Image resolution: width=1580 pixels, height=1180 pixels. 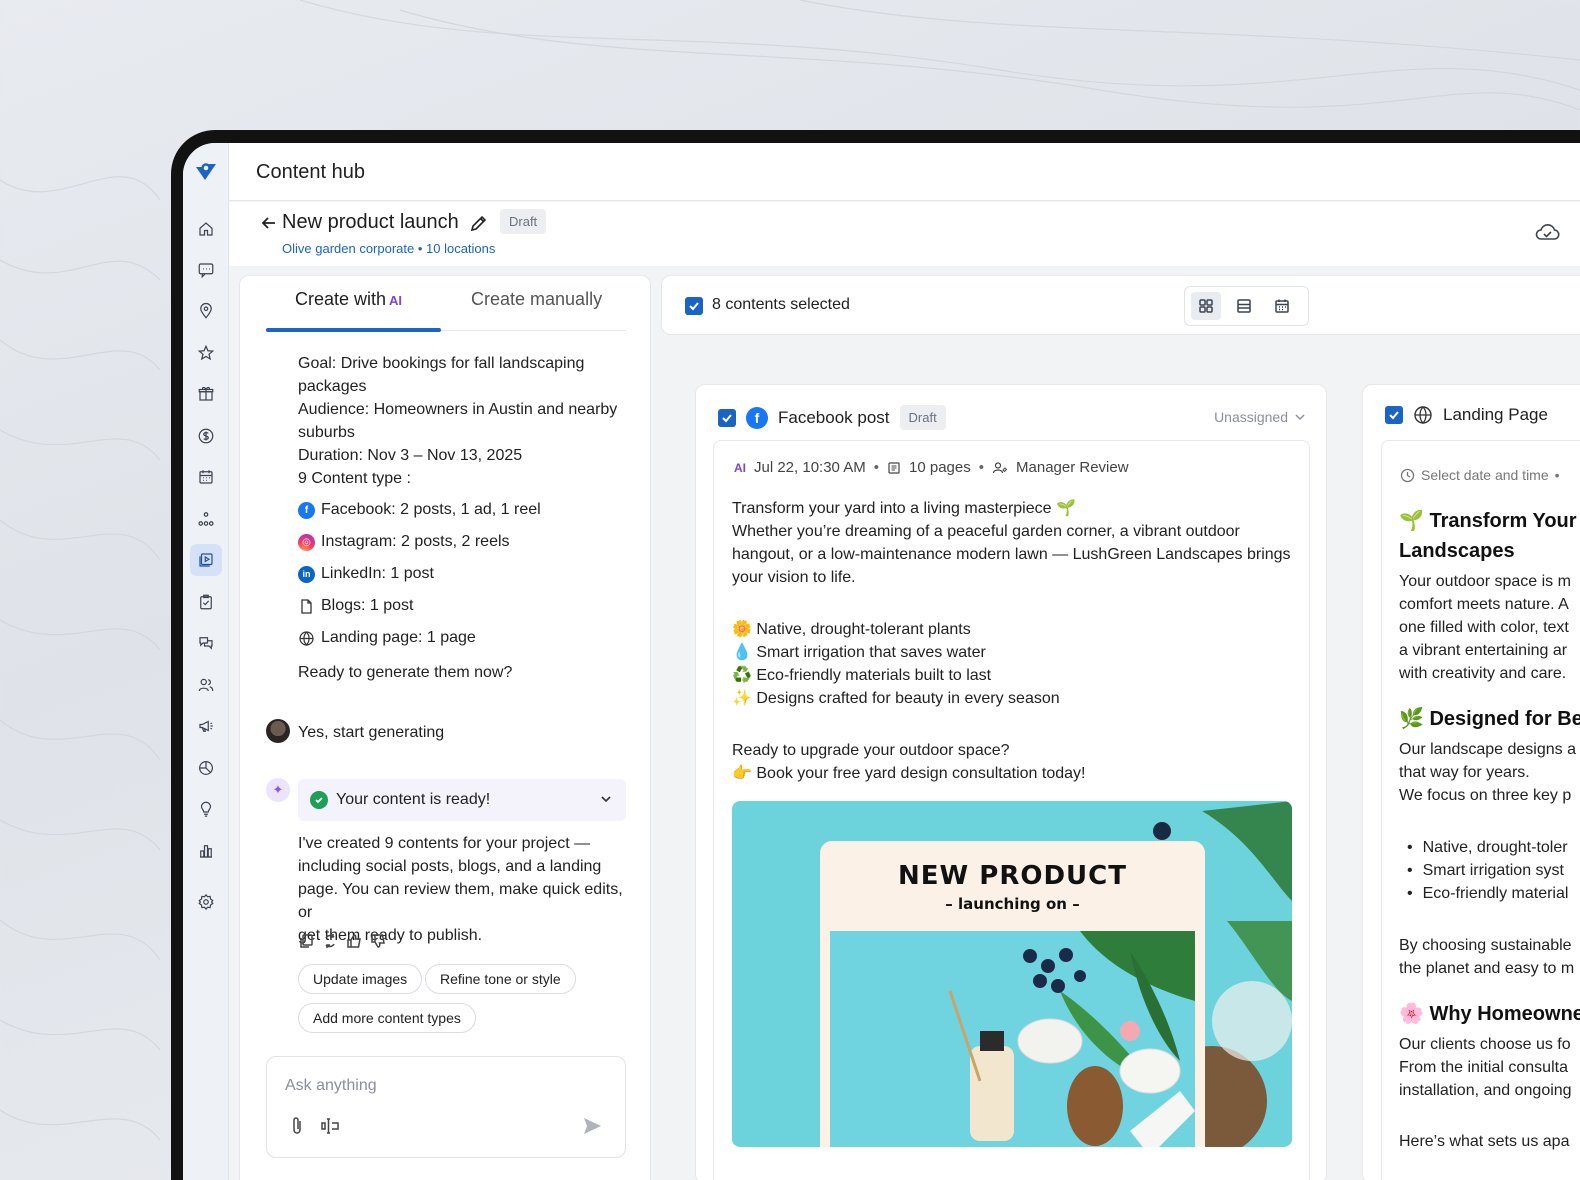 I want to click on users-icon, so click(x=206, y=685).